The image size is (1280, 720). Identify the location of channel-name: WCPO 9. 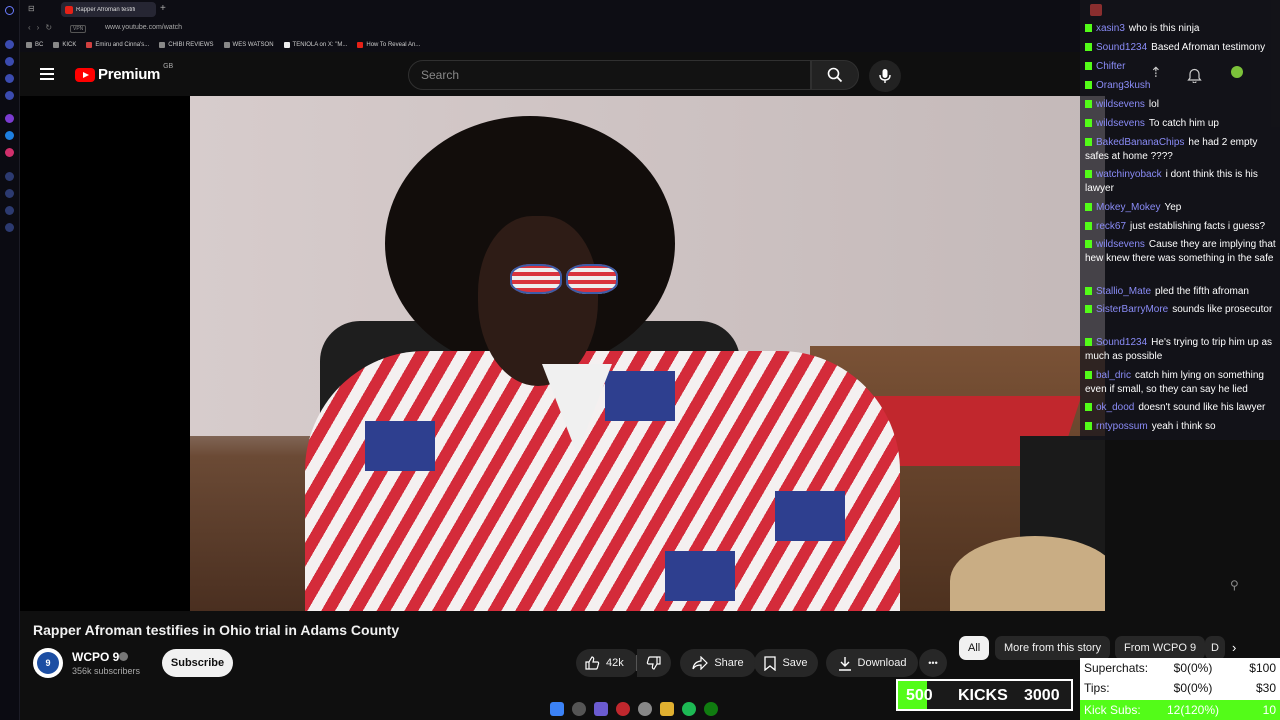
(95, 657).